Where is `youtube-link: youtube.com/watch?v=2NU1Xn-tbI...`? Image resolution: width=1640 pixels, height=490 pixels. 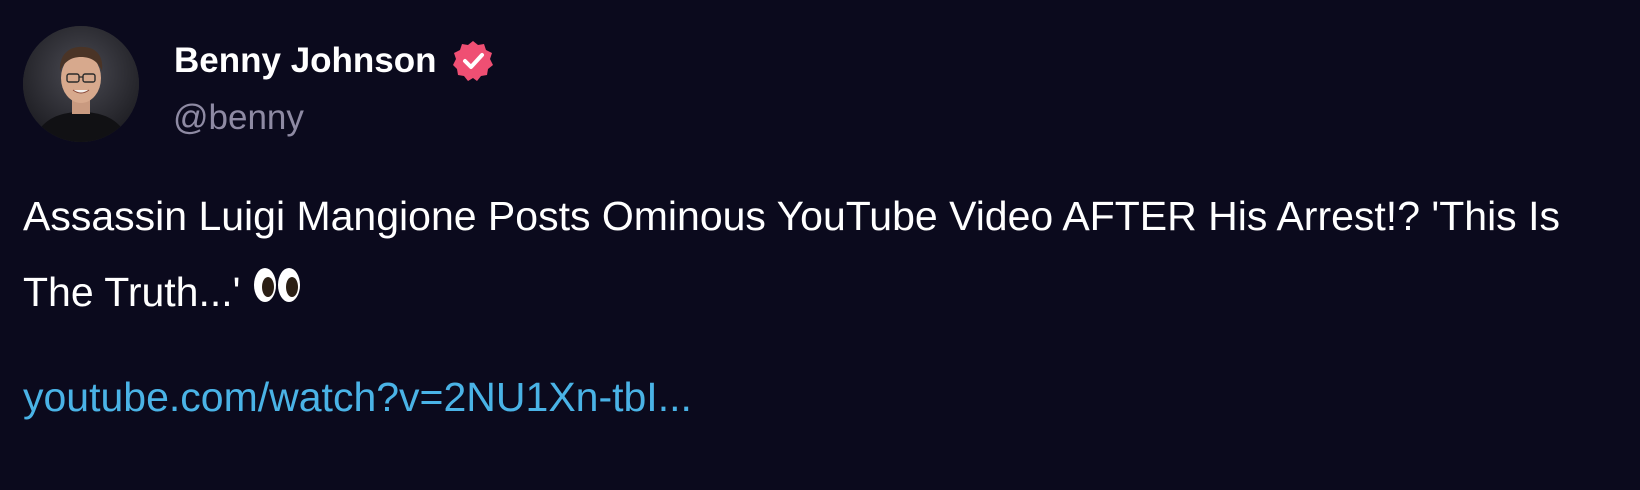 youtube-link: youtube.com/watch?v=2NU1Xn-tbI... is located at coordinates (357, 397).